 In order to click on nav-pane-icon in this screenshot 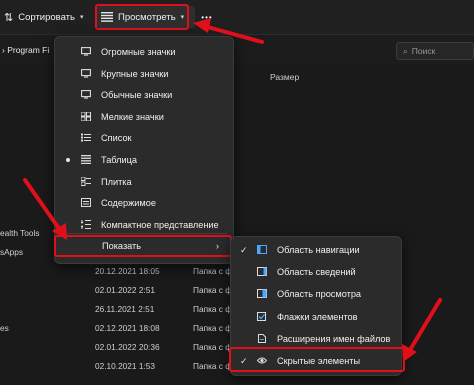, I will do `click(262, 249)`.